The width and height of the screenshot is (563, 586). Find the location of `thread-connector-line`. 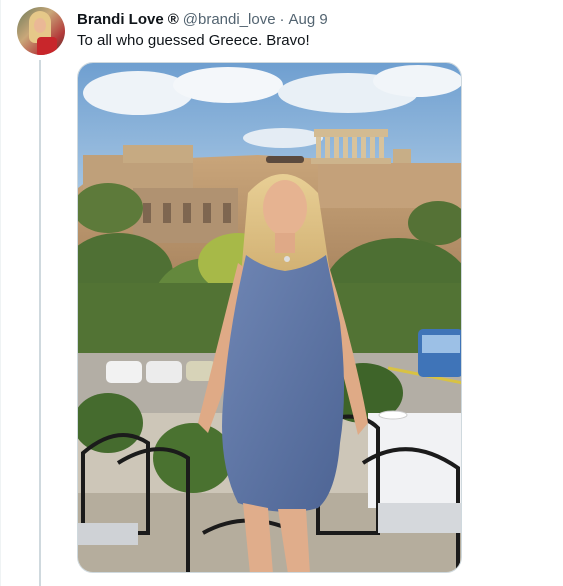

thread-connector-line is located at coordinates (40, 323).